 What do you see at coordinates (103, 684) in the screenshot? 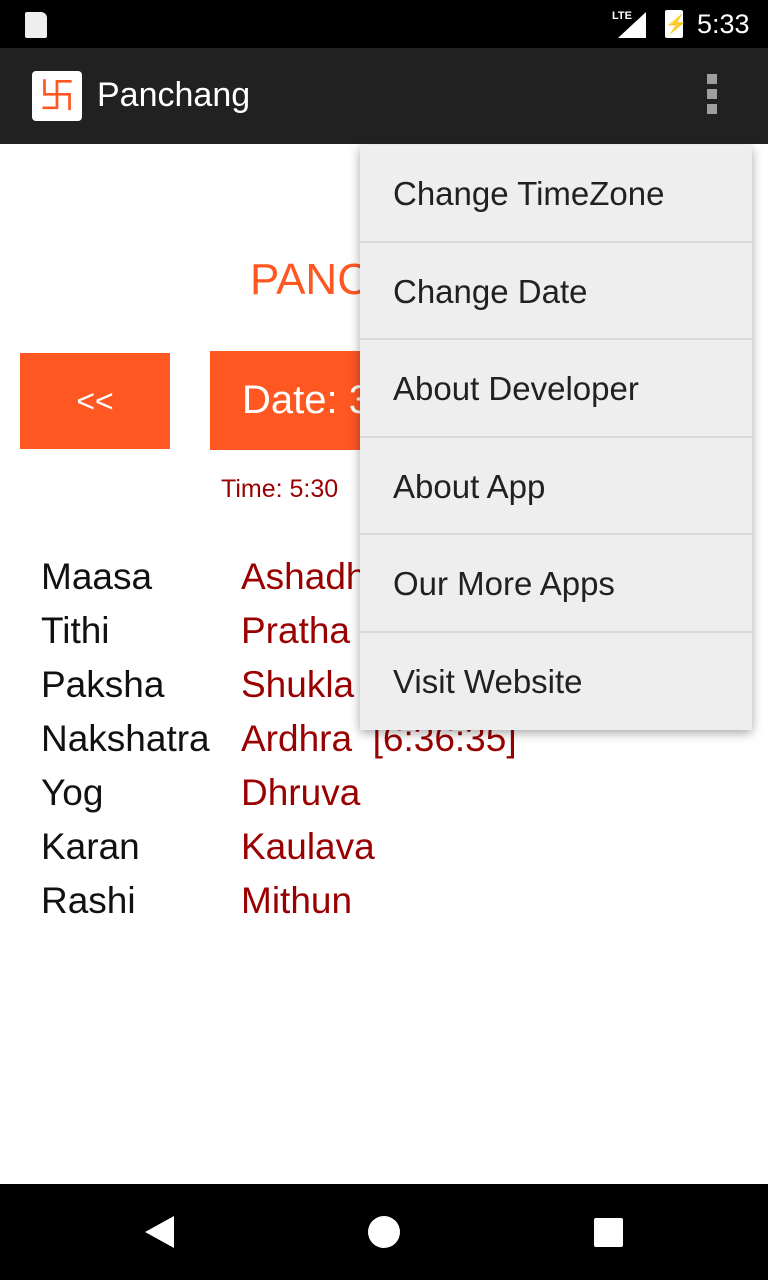
I see `detail-label: Paksha` at bounding box center [103, 684].